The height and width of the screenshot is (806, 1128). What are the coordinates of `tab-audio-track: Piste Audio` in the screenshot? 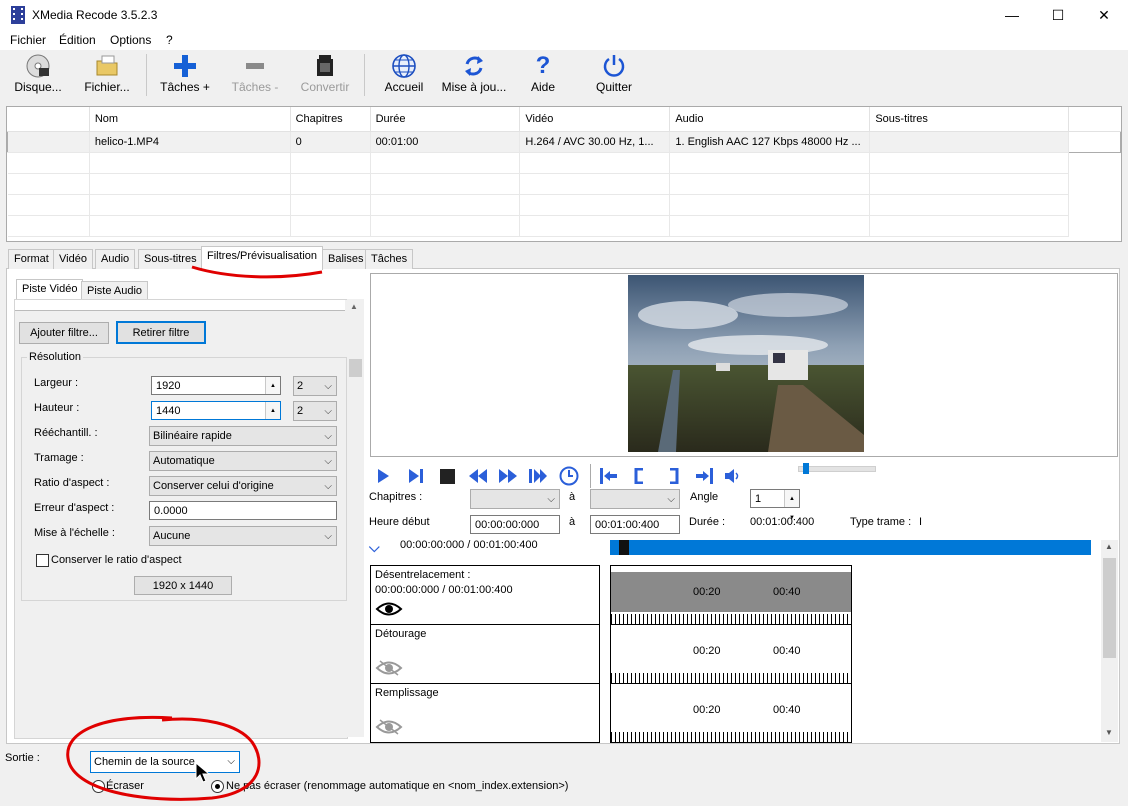 It's located at (115, 290).